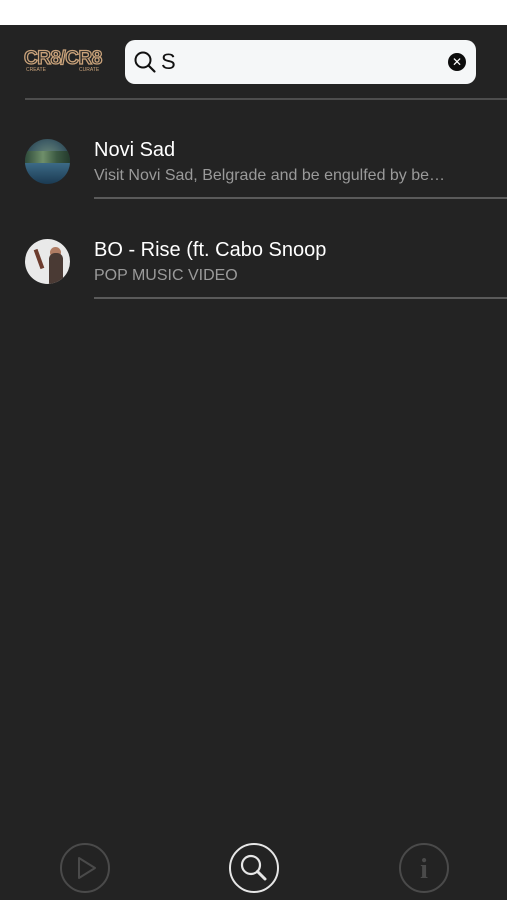 The height and width of the screenshot is (900, 507). Describe the element at coordinates (166, 275) in the screenshot. I see `result-subtitle: POP MUSIC VIDEO` at that location.